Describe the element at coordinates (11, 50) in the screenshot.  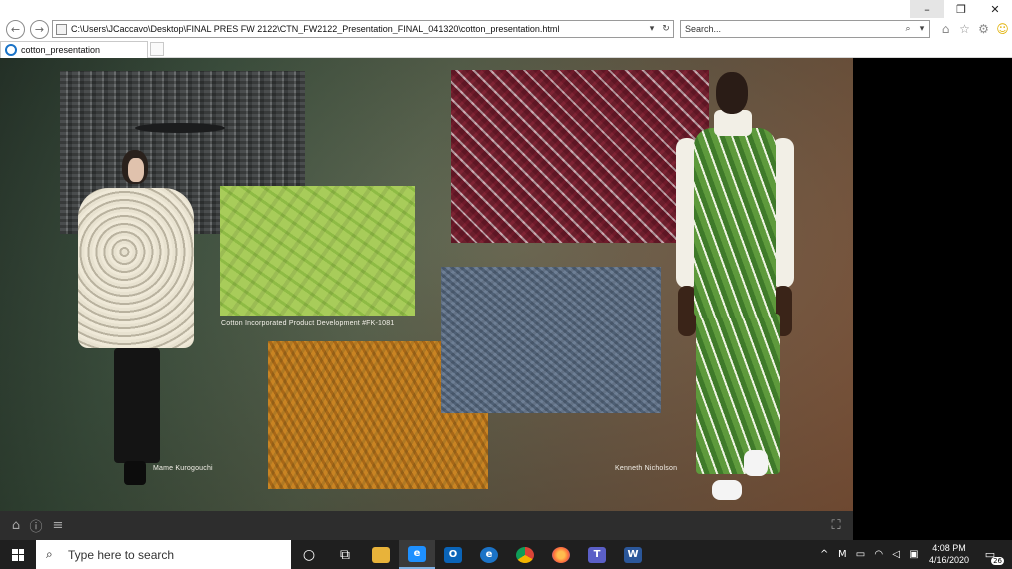
I see `ie-tab-icon` at that location.